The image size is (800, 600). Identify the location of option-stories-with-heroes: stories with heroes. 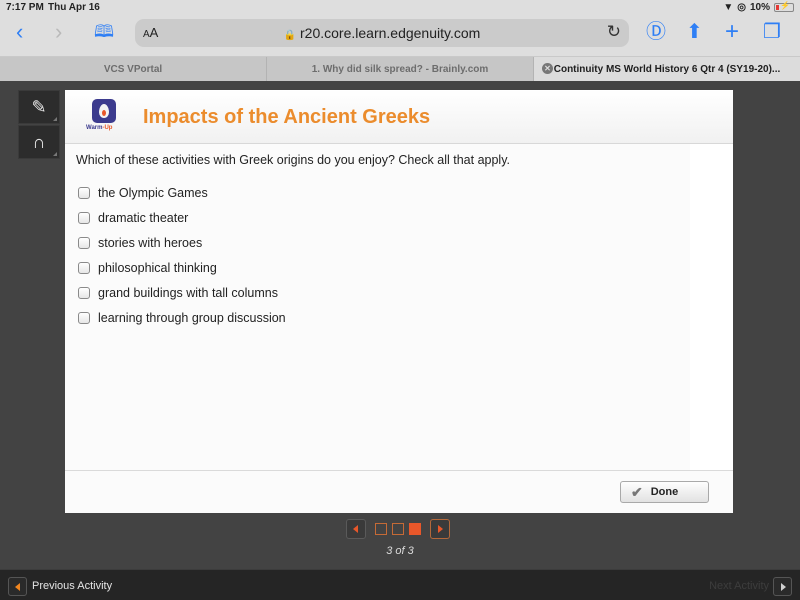
(182, 242).